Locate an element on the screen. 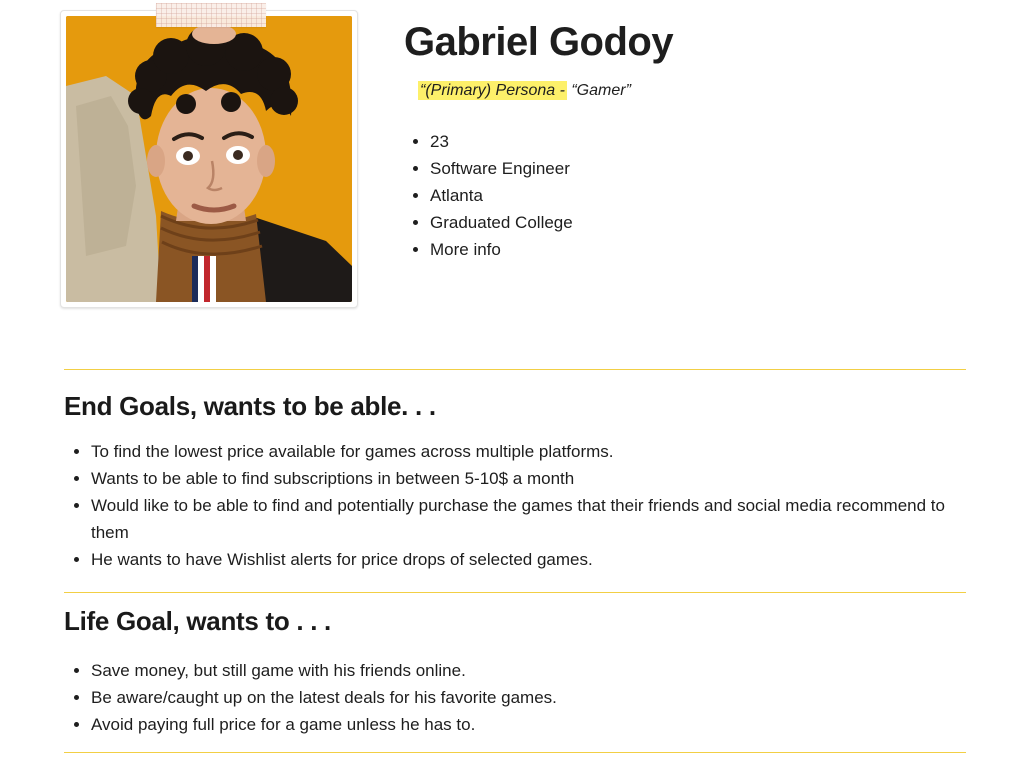 The image size is (1024, 768). persona-subtitle: “(Primary) Persona - “Gamer” is located at coordinates (524, 90).